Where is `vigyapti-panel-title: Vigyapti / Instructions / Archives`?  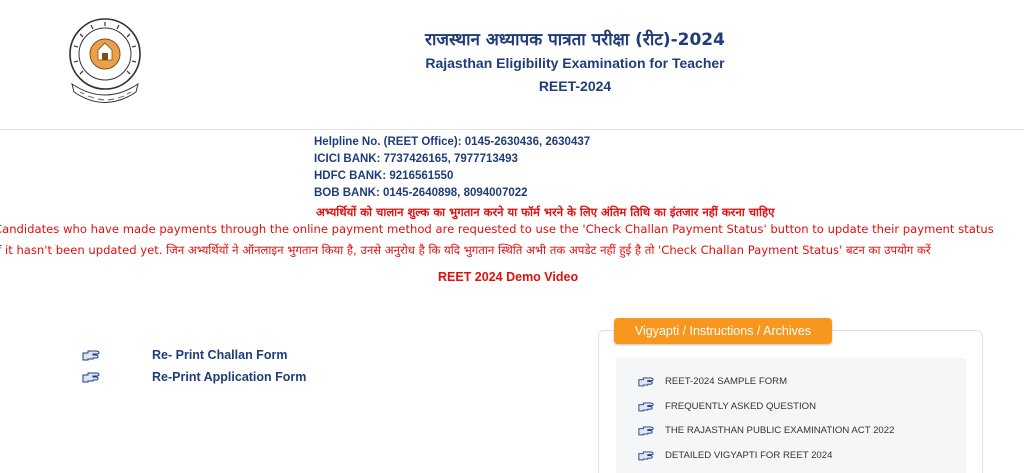 vigyapti-panel-title: Vigyapti / Instructions / Archives is located at coordinates (723, 331).